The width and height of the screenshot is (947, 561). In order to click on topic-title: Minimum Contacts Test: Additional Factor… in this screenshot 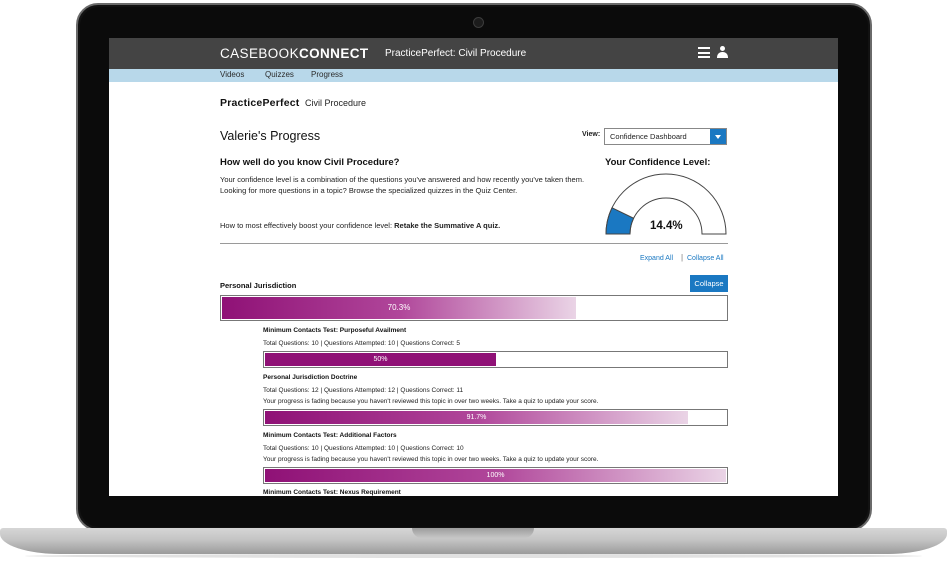, I will do `click(330, 435)`.